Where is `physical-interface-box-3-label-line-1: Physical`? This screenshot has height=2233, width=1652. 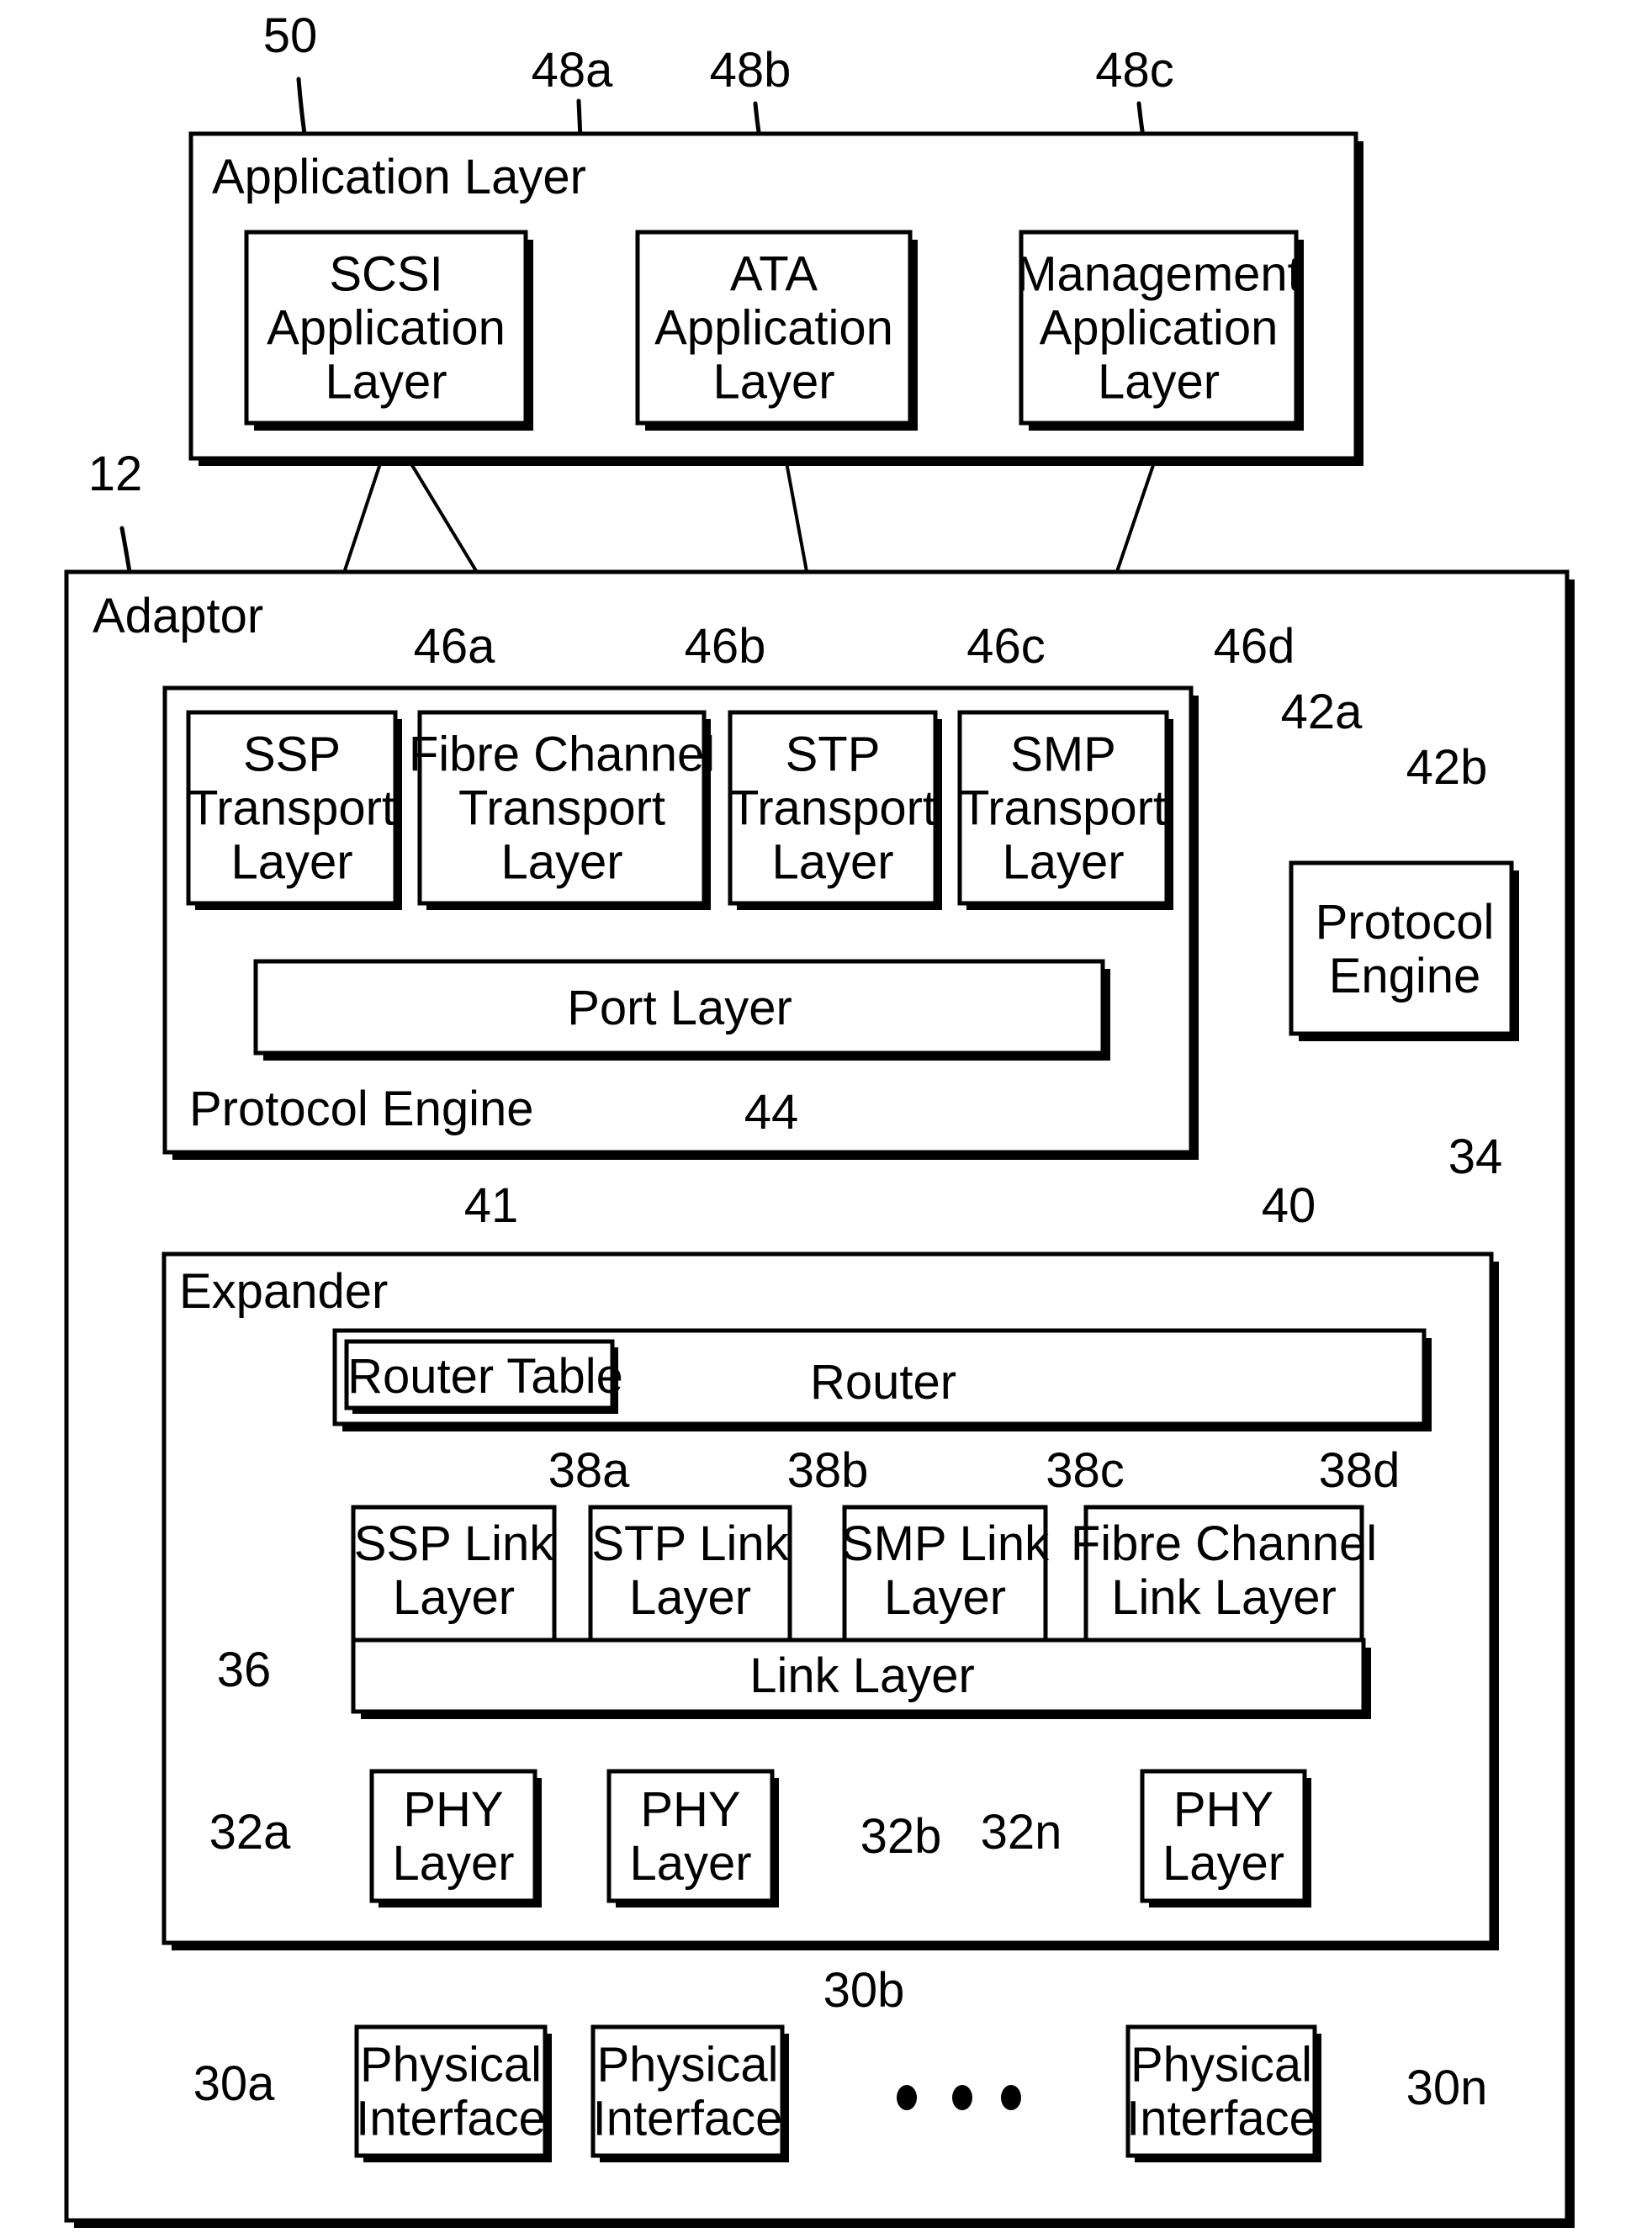 physical-interface-box-3-label-line-1: Physical is located at coordinates (1221, 2065).